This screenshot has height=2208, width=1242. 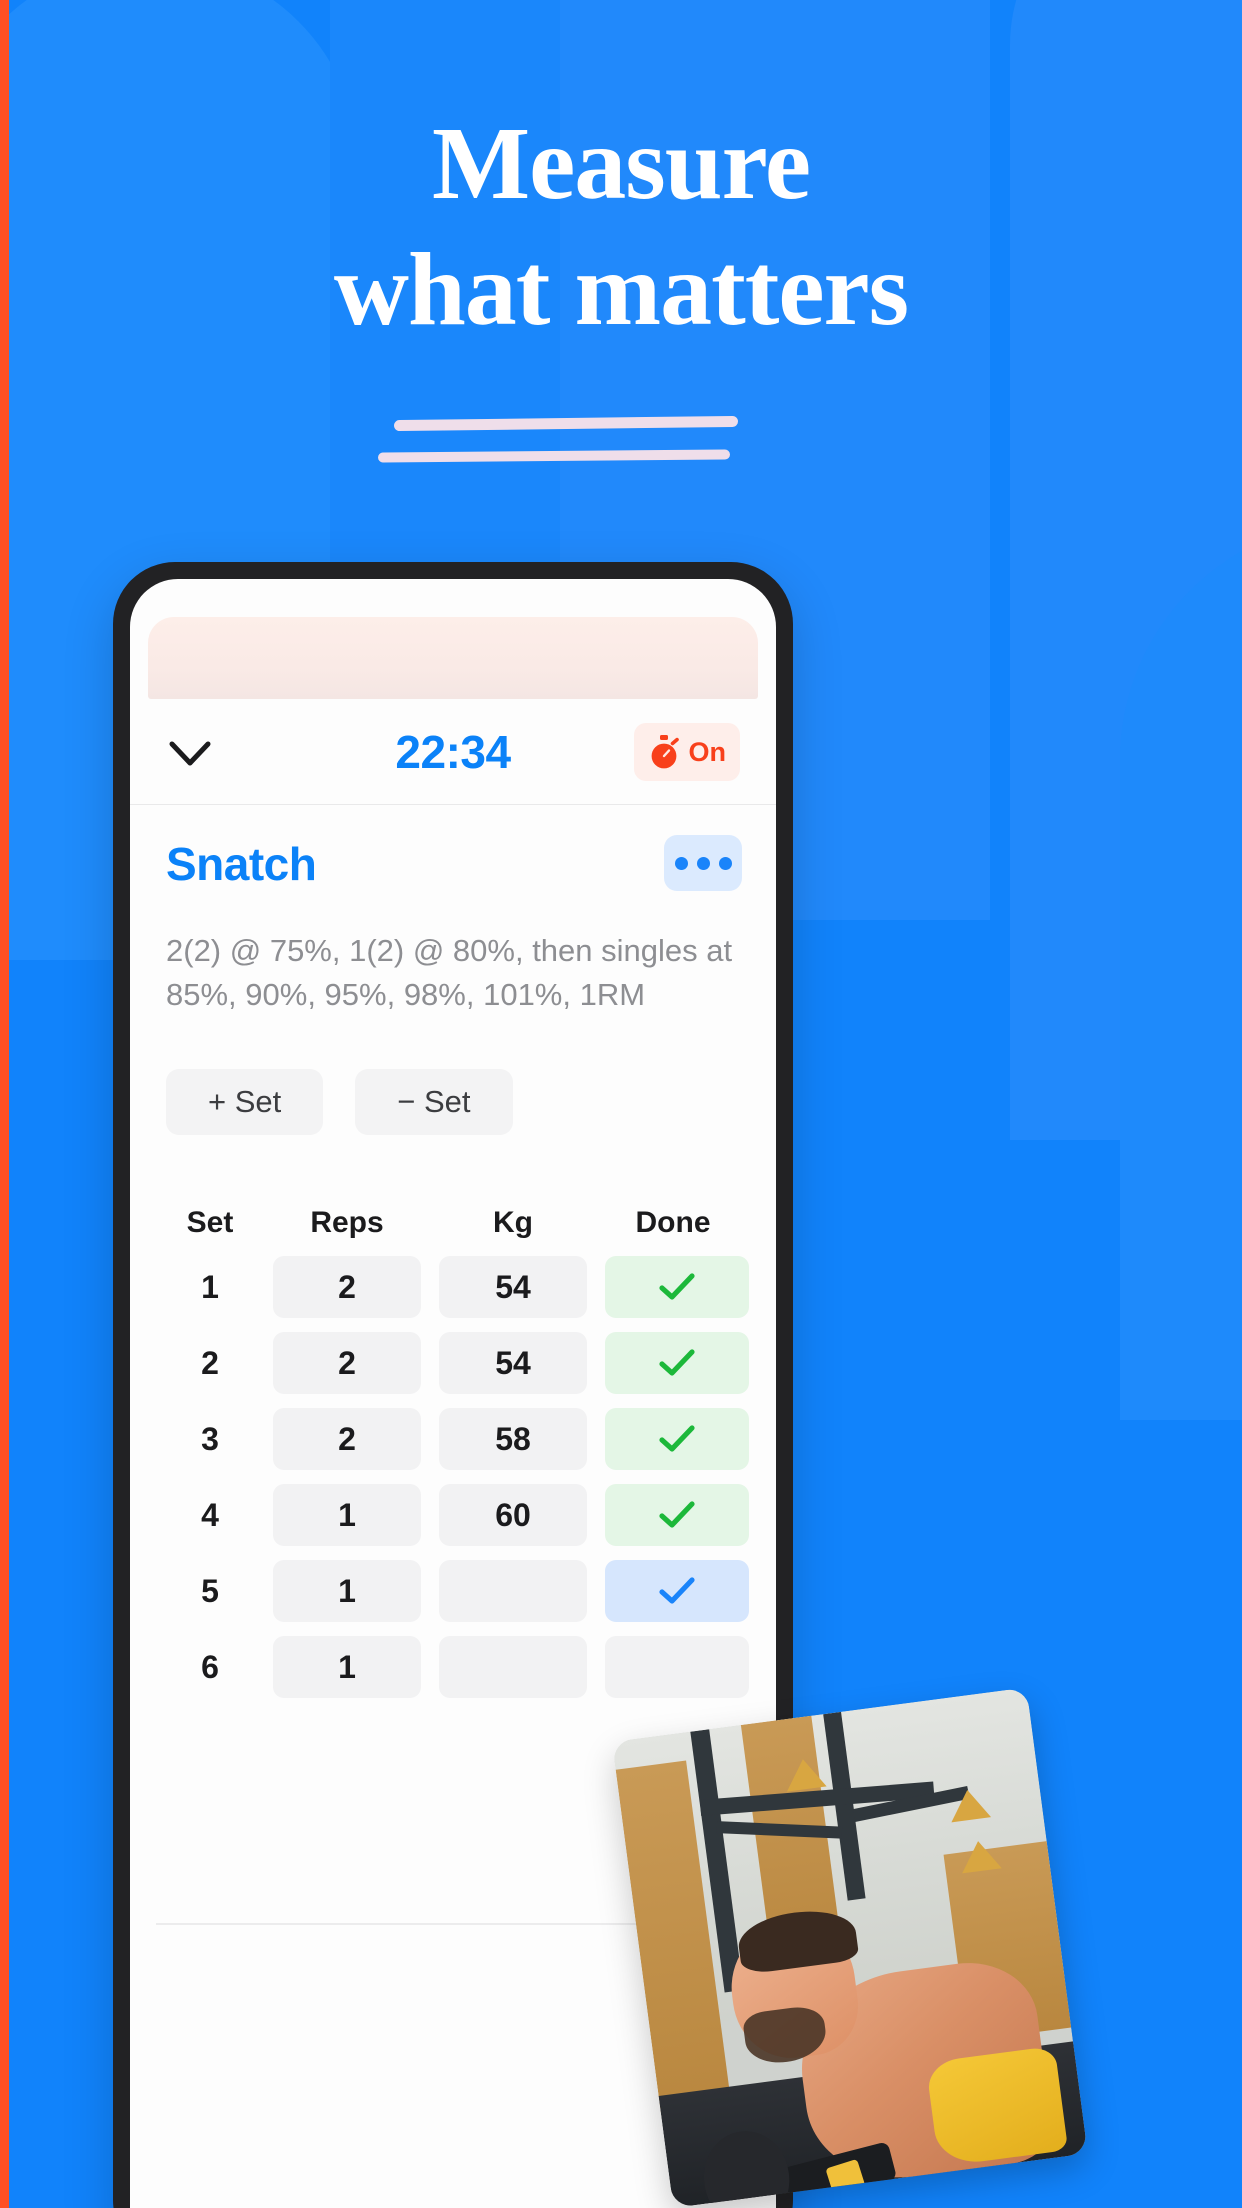 What do you see at coordinates (621, 163) in the screenshot?
I see `headline-line-1: Measure` at bounding box center [621, 163].